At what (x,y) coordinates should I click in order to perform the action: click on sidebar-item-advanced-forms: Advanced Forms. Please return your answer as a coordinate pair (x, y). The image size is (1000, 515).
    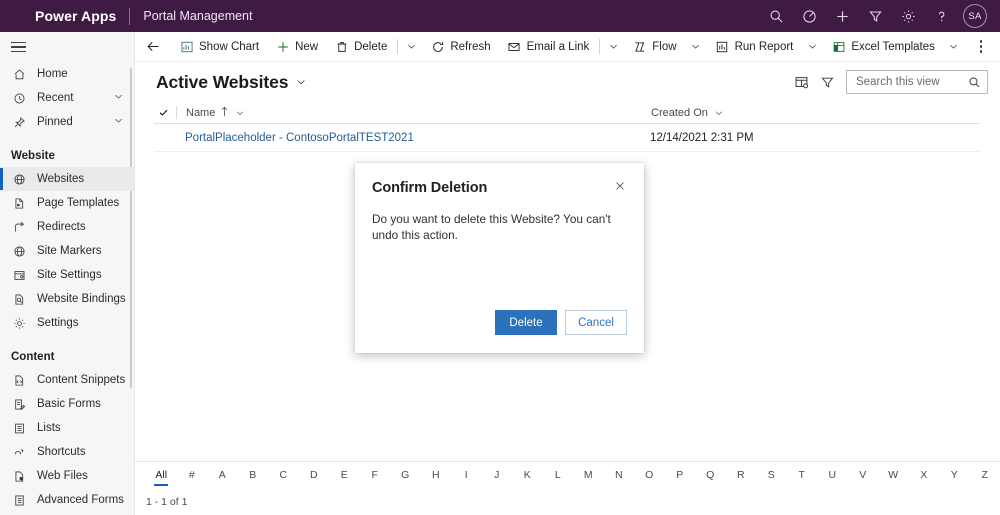
    Looking at the image, I should click on (67, 500).